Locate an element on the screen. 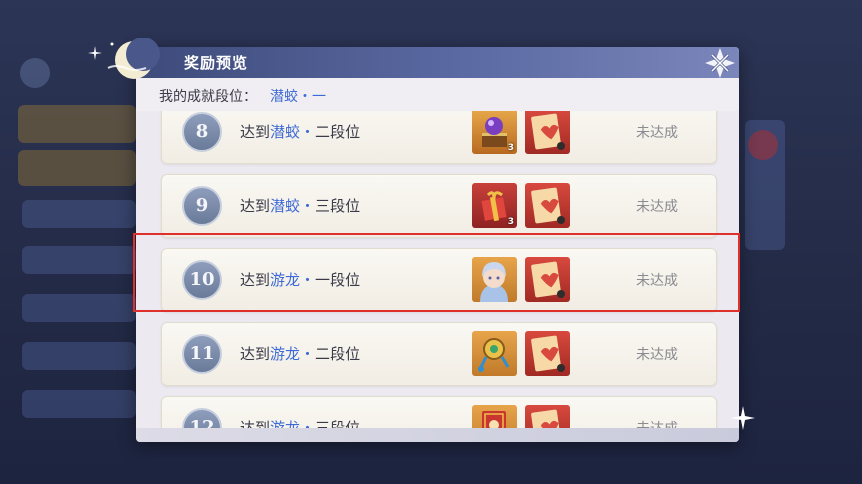  row-requirement: 达到潜蛟・三段位 is located at coordinates (300, 206).